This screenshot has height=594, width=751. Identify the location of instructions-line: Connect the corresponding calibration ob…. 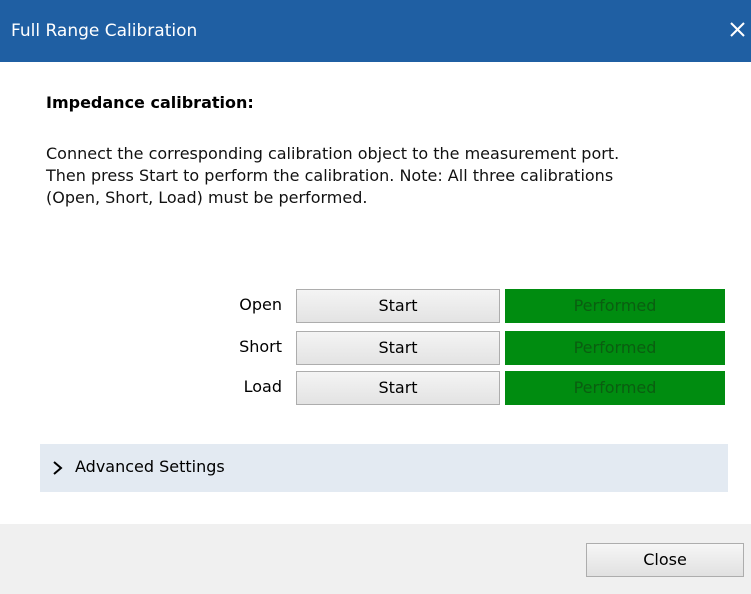
(333, 153).